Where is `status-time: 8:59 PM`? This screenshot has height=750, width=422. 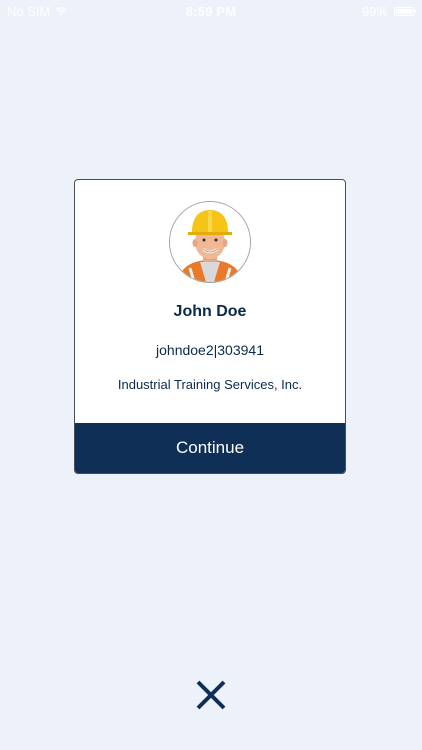 status-time: 8:59 PM is located at coordinates (211, 11).